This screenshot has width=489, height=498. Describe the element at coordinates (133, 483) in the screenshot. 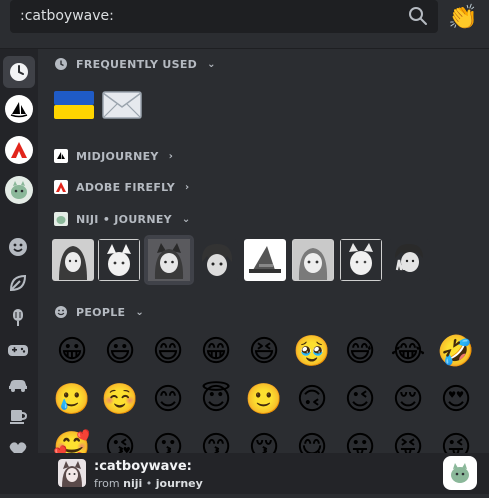

I see `source-server-name: niji` at that location.